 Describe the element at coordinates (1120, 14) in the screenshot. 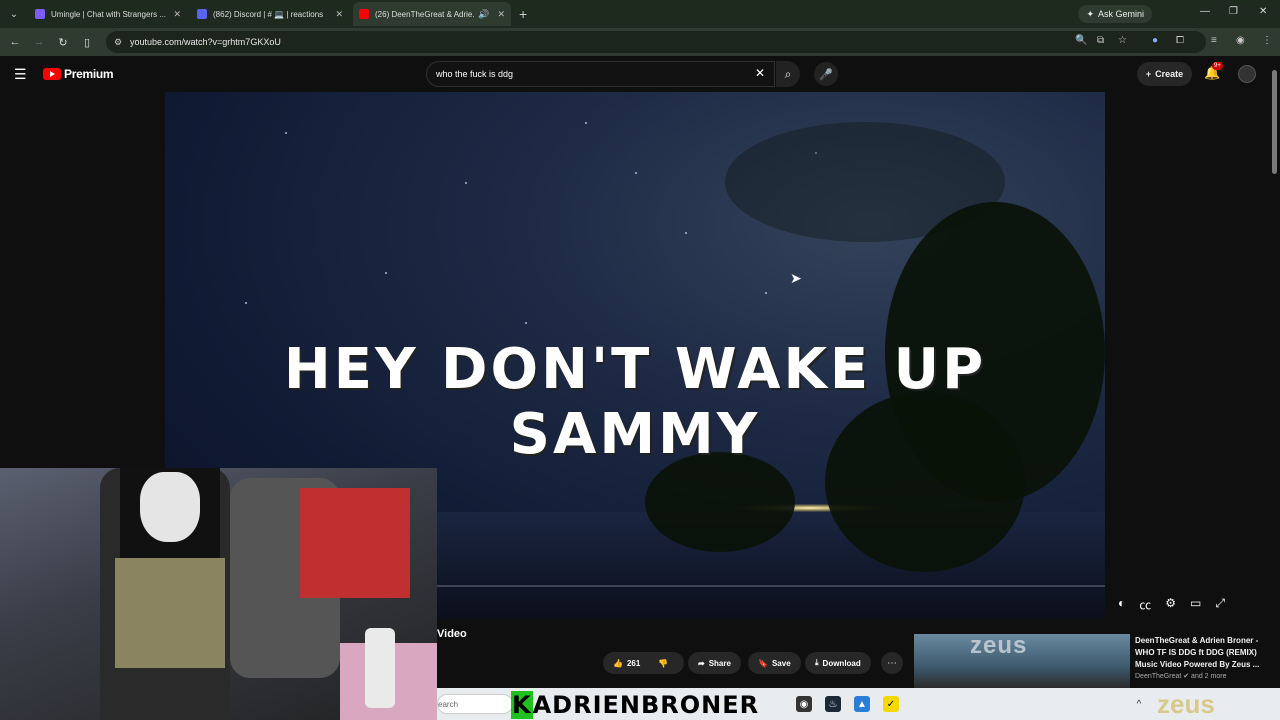

I see `ask-gemini-label: Ask Gemini` at that location.